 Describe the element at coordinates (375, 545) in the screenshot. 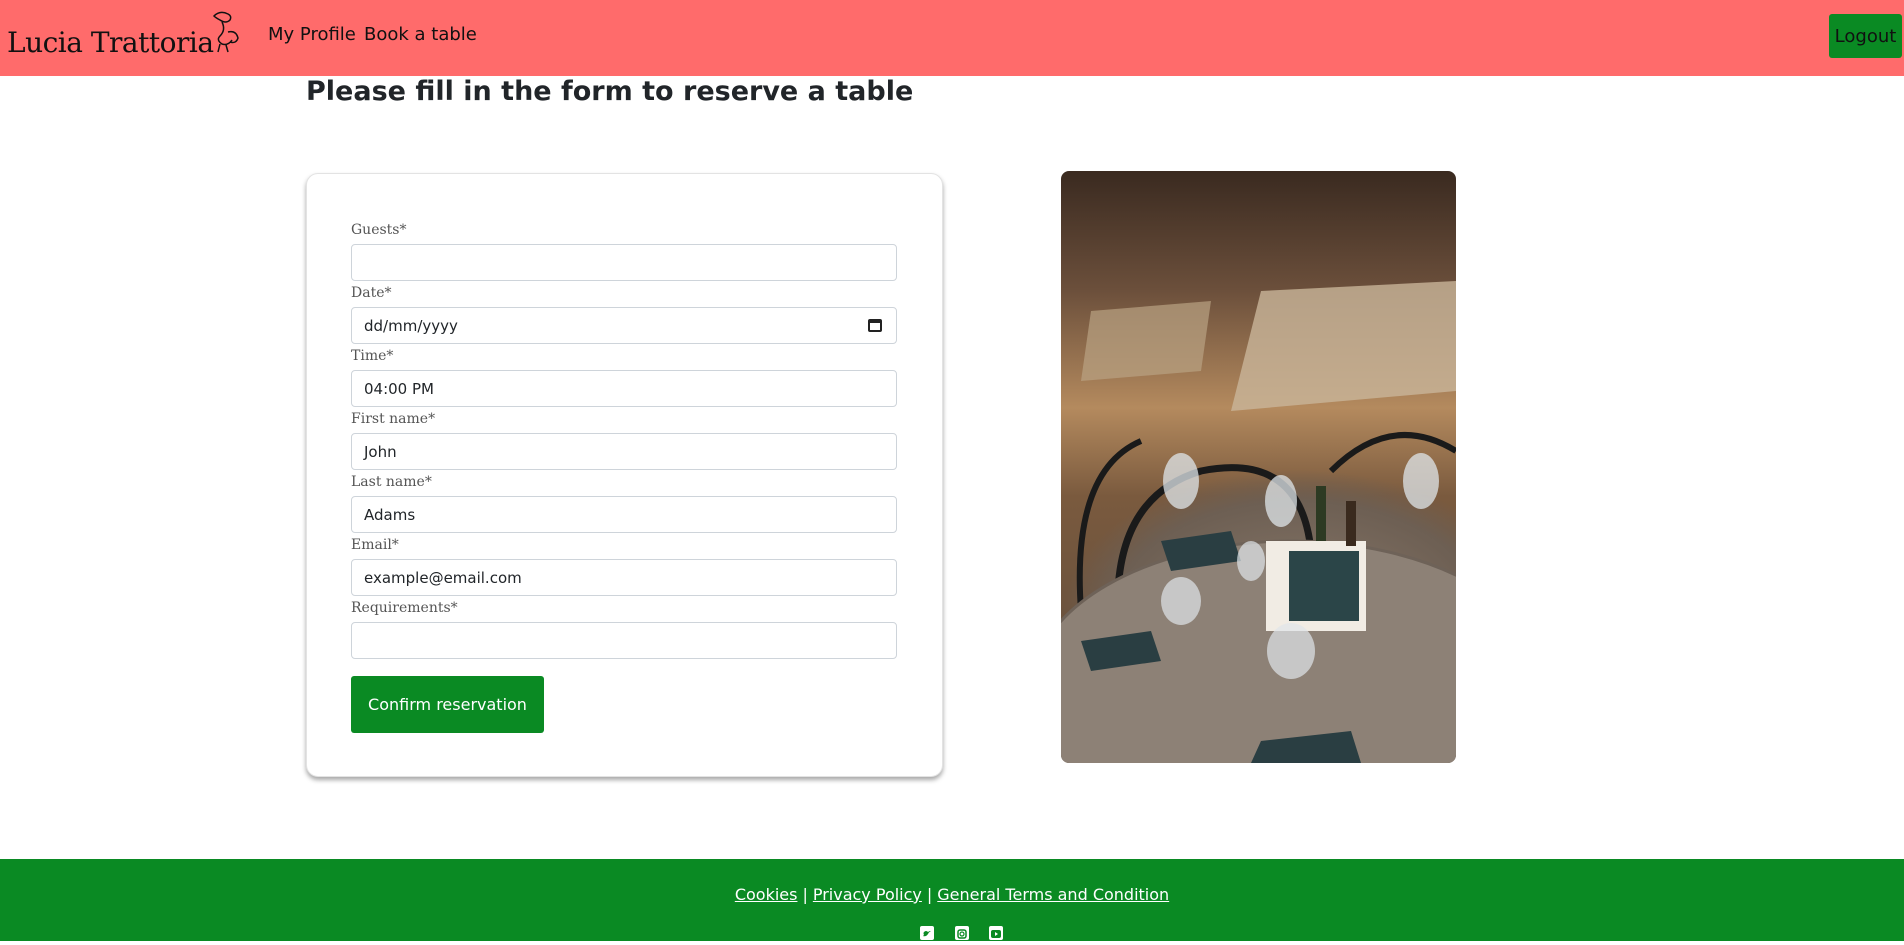

I see `email-label: Email*` at that location.